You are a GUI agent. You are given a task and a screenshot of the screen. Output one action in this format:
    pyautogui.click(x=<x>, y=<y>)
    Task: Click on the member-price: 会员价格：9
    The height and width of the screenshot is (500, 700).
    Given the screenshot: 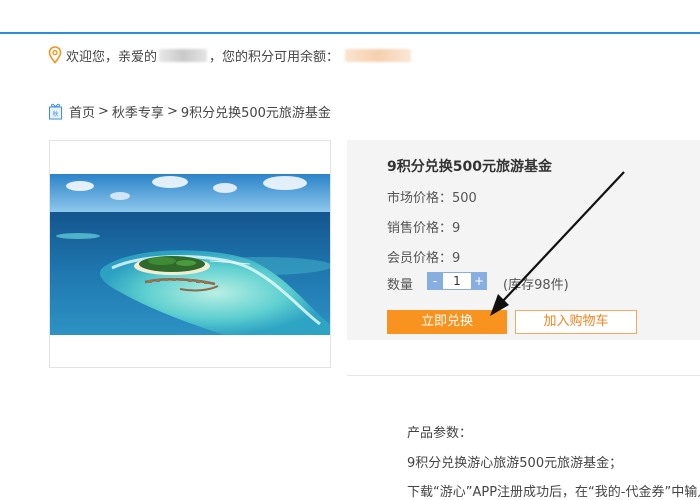 What is the action you would take?
    pyautogui.click(x=424, y=258)
    